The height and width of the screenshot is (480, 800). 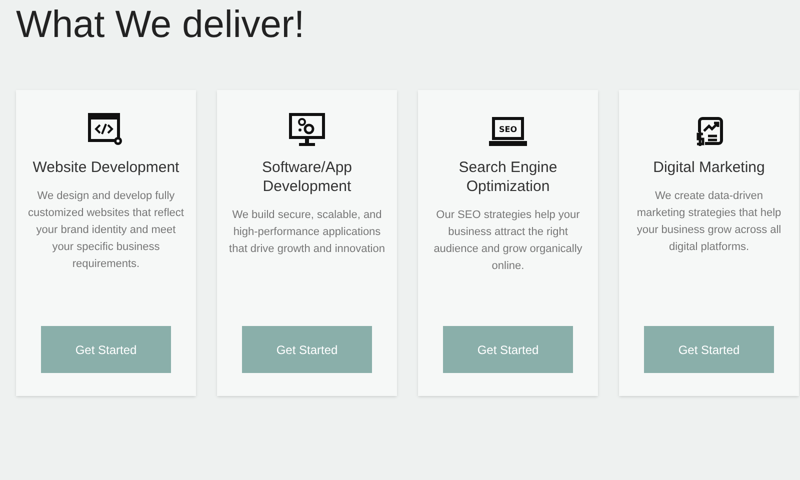 What do you see at coordinates (160, 25) in the screenshot?
I see `section-heading: What We deliver!` at bounding box center [160, 25].